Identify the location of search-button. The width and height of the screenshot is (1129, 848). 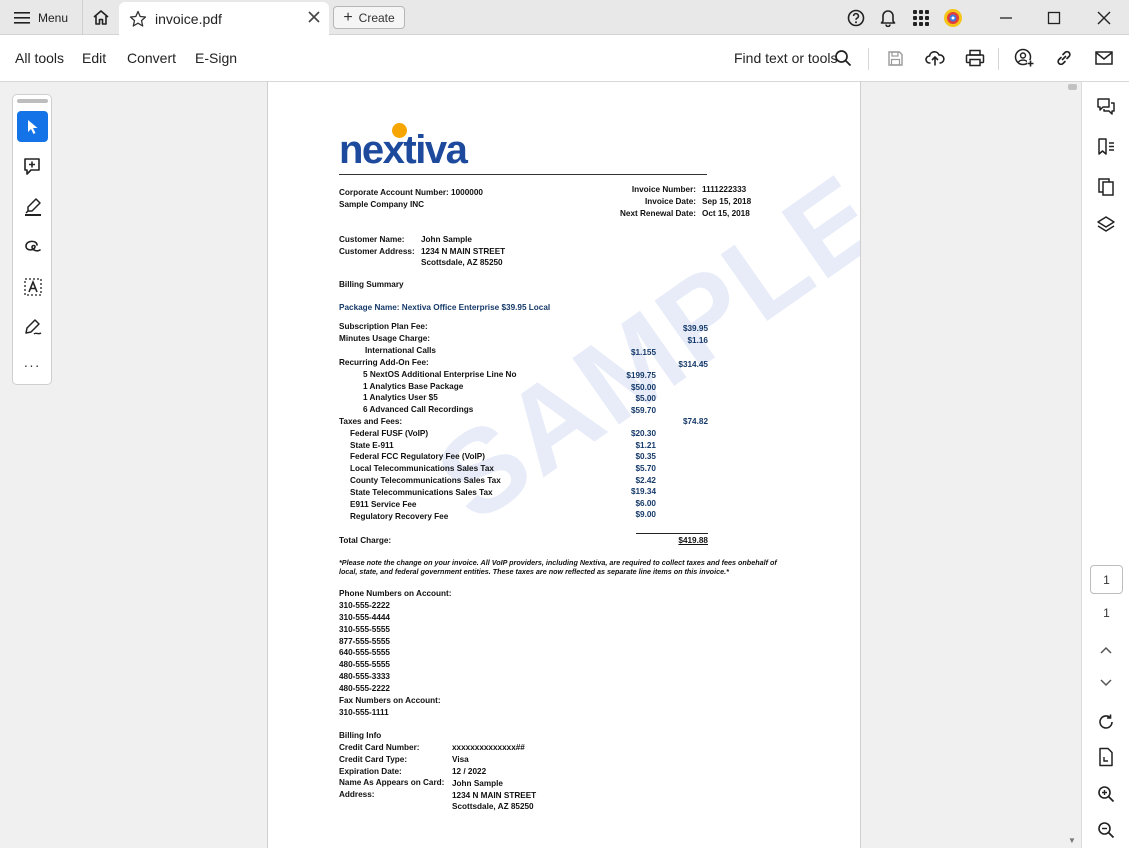
(843, 58).